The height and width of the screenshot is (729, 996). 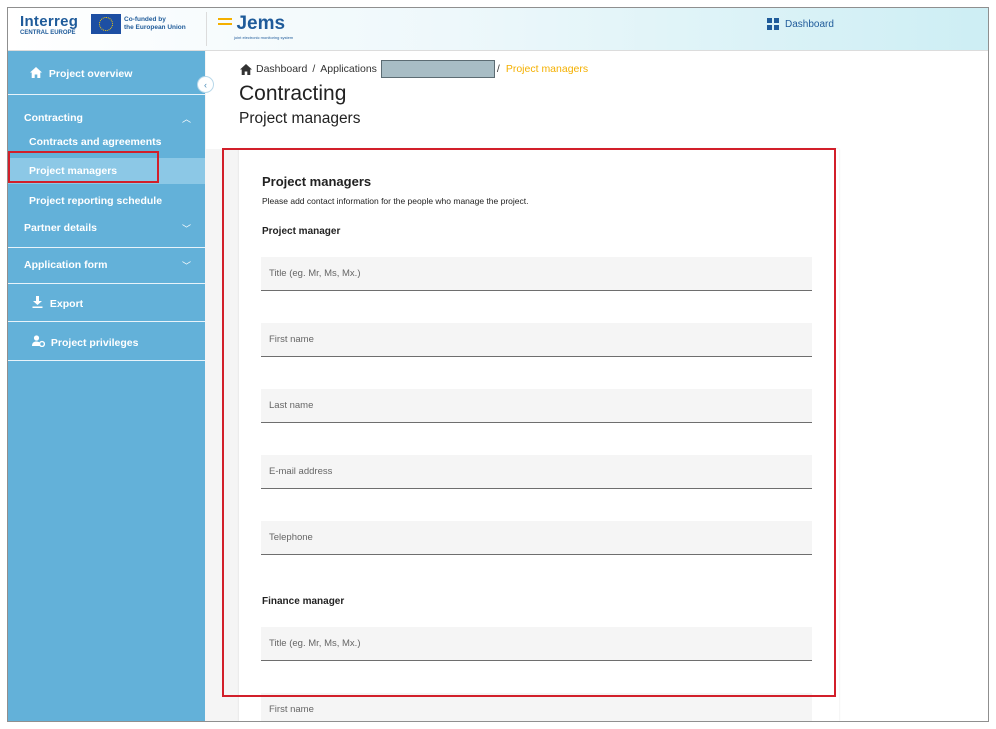 I want to click on interreg-logo-subtitle: CENTRAL EUROPE, so click(x=48, y=33).